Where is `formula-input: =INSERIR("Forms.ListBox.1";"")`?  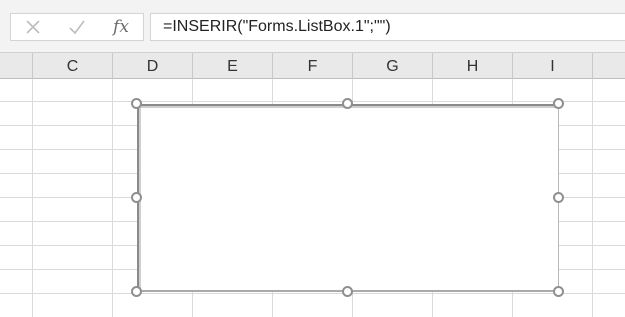
formula-input: =INSERIR("Forms.ListBox.1";"") is located at coordinates (387, 27).